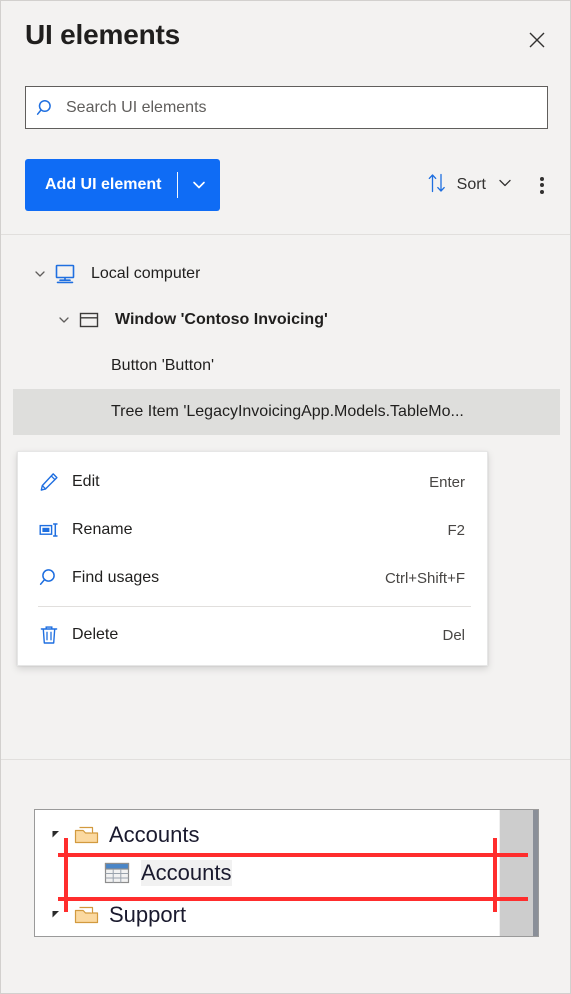 This screenshot has width=571, height=994. Describe the element at coordinates (86, 481) in the screenshot. I see `context-menu-label: Edit` at that location.